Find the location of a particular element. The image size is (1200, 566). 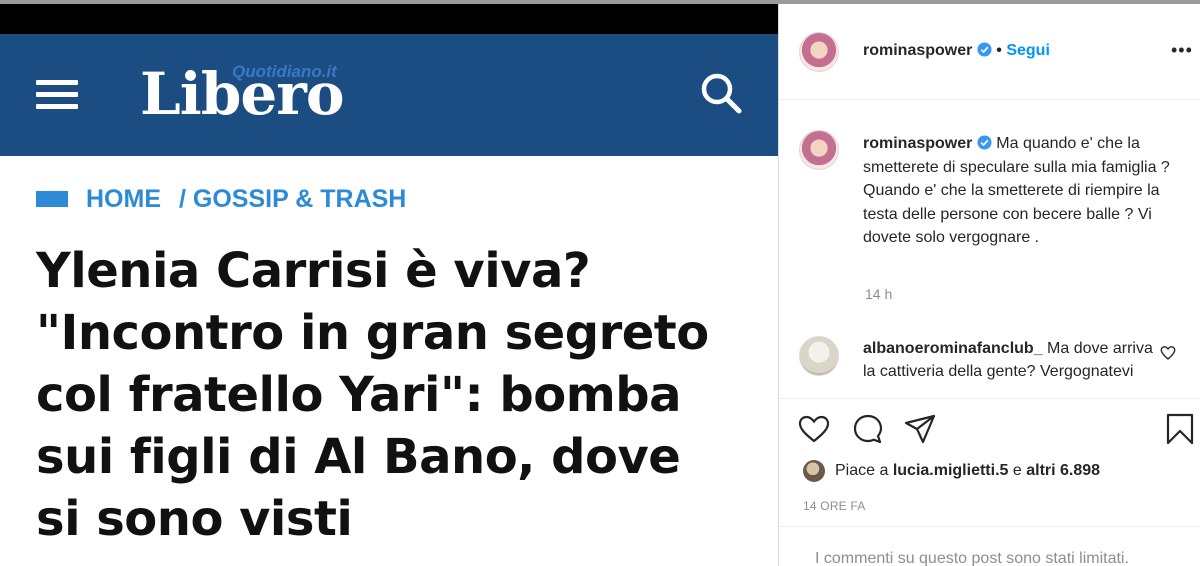

menu-icon is located at coordinates (57, 95).